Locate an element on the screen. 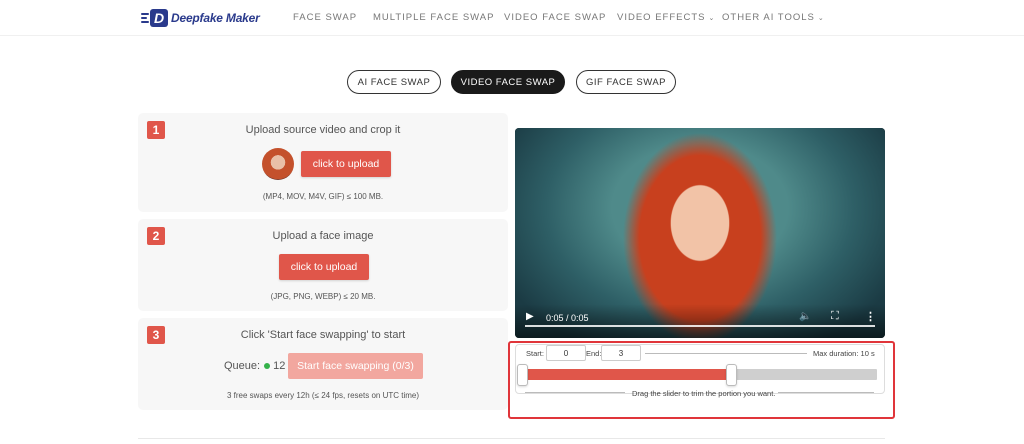 This screenshot has width=1024, height=444. more-options-icon: ⋮ is located at coordinates (870, 316).